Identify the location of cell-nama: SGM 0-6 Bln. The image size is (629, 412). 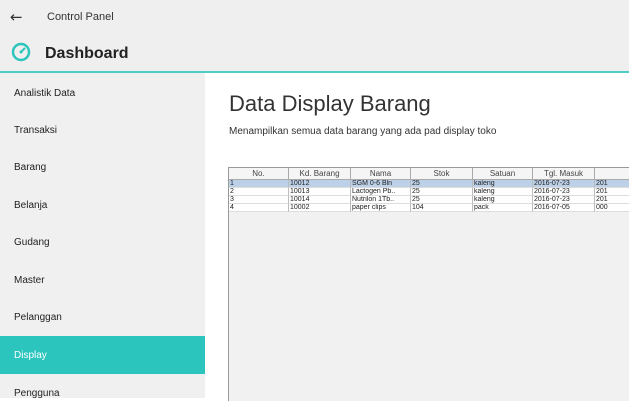
(381, 184).